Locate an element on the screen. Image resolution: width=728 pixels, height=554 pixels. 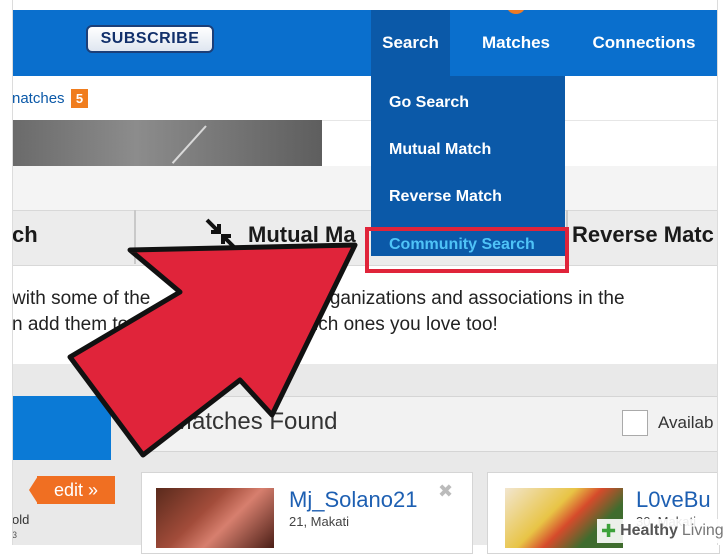
profile-photo is located at coordinates (215, 518).